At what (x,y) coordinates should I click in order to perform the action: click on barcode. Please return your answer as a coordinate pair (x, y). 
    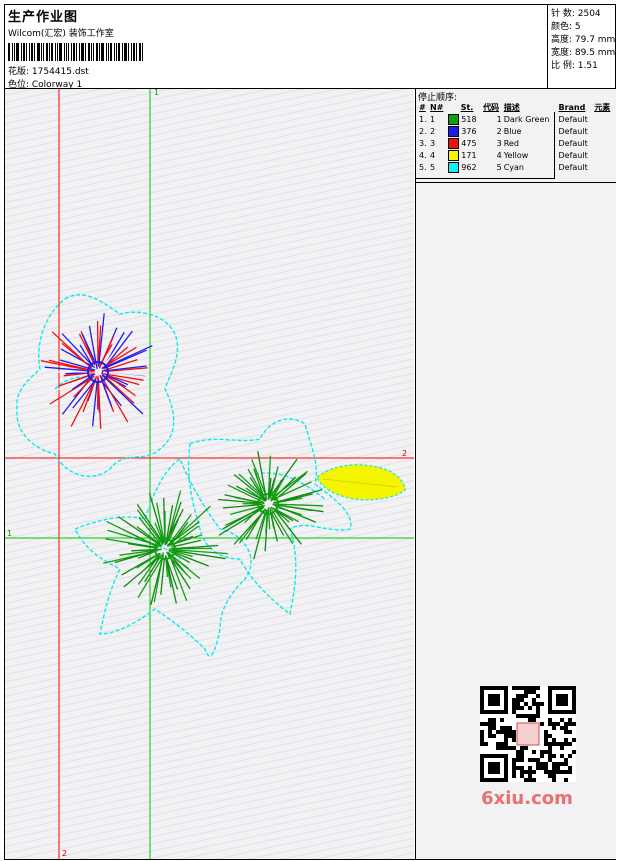
    Looking at the image, I should click on (76, 52).